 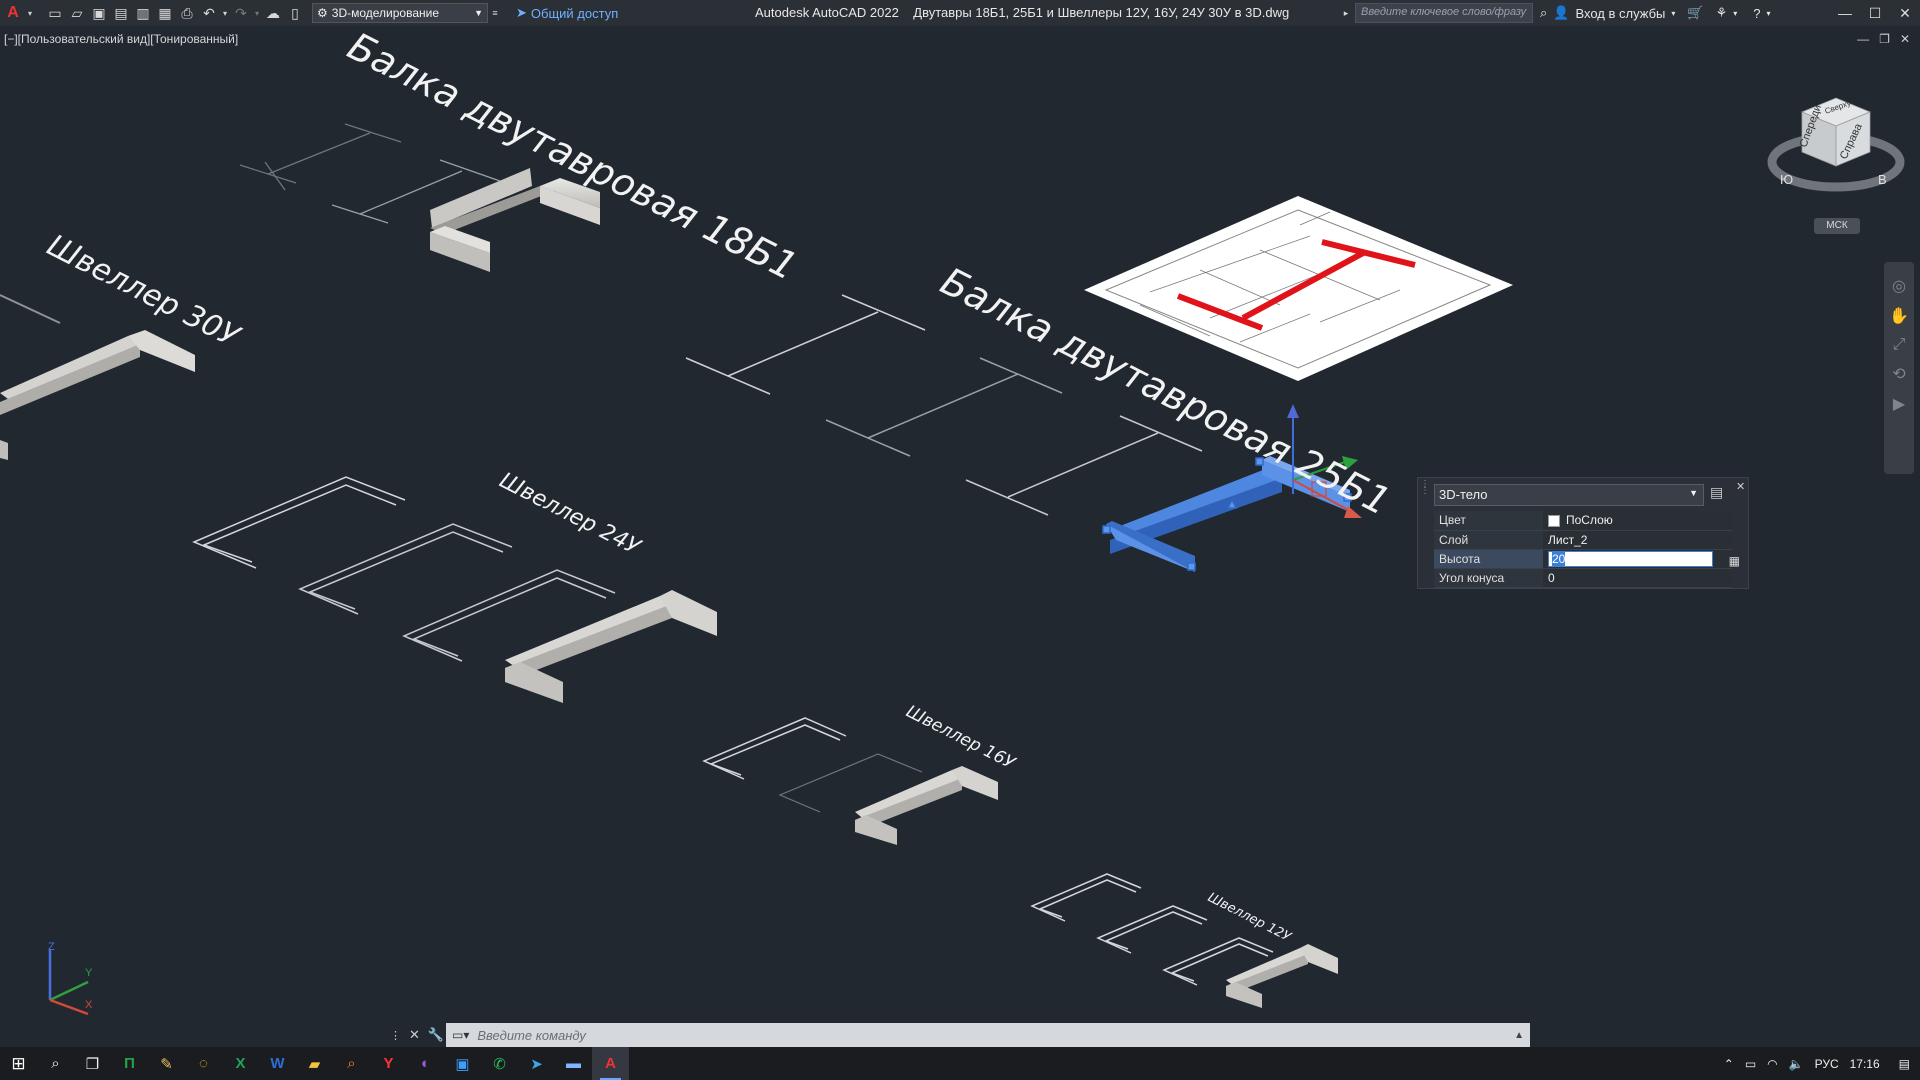 What do you see at coordinates (143, 13) in the screenshot?
I see `open-from-web-icon: ▥` at bounding box center [143, 13].